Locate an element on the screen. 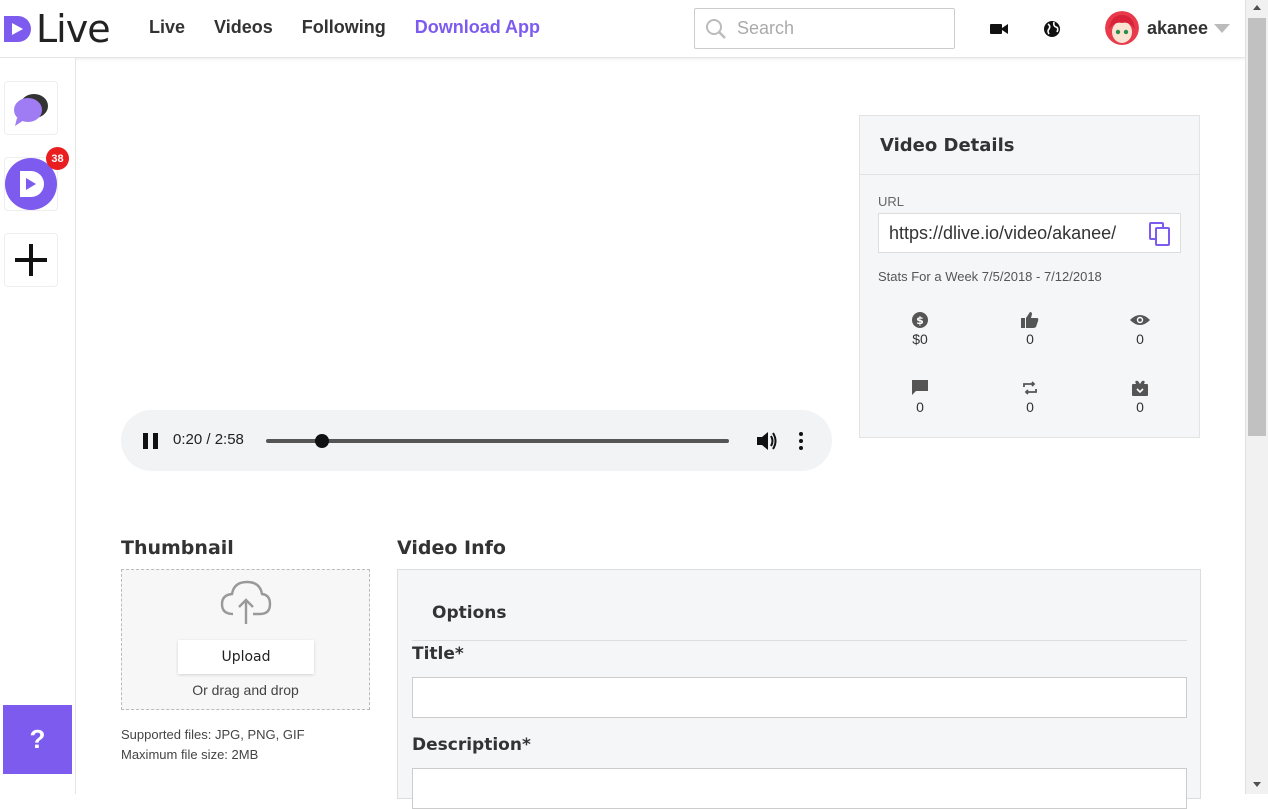  stat-earnings-value: $0 is located at coordinates (920, 339).